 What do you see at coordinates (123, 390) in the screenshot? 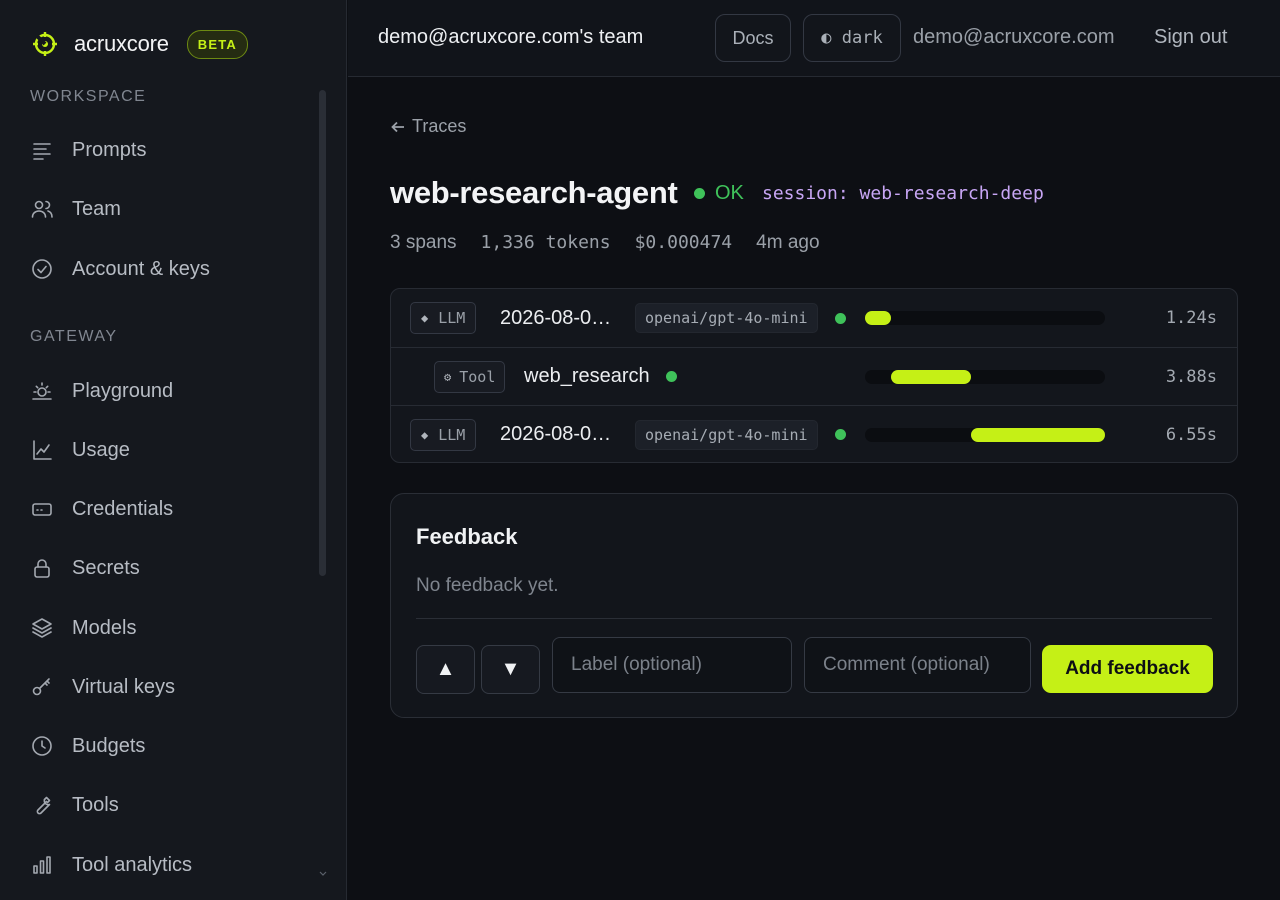
I see `sidebar-item-label: Playground` at bounding box center [123, 390].